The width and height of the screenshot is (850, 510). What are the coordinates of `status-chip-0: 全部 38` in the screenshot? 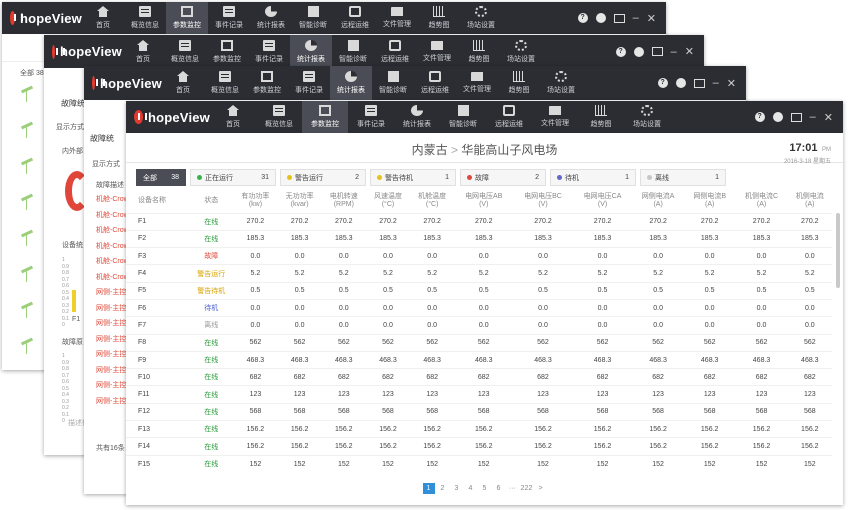 It's located at (161, 177).